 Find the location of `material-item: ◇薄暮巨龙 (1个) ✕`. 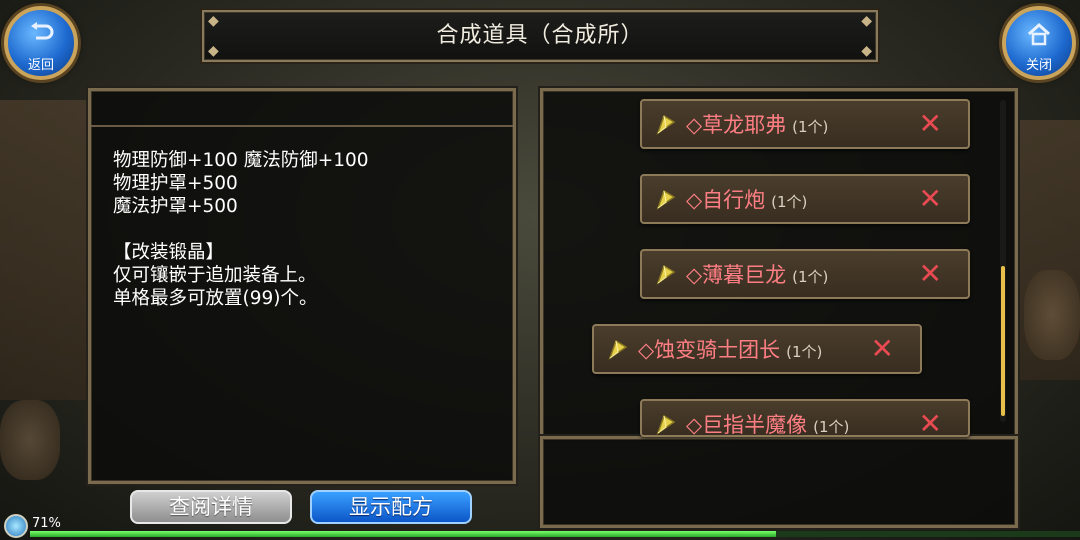

material-item: ◇薄暮巨龙 (1个) ✕ is located at coordinates (805, 274).